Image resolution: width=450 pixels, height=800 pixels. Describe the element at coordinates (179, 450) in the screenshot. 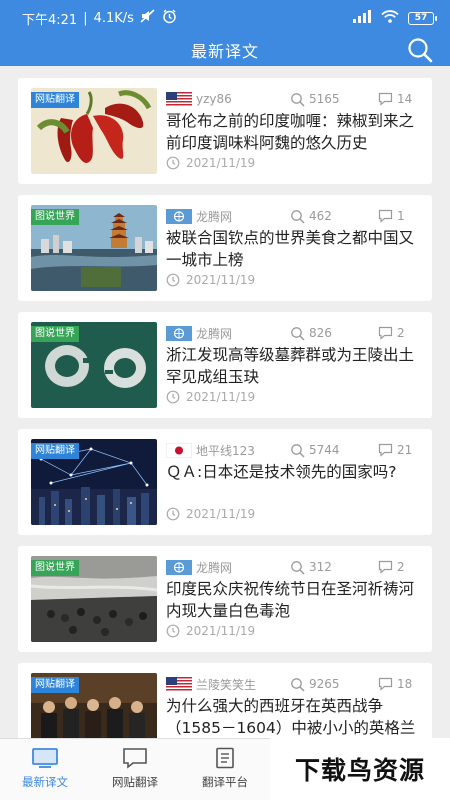

I see `japan-flag-icon` at that location.